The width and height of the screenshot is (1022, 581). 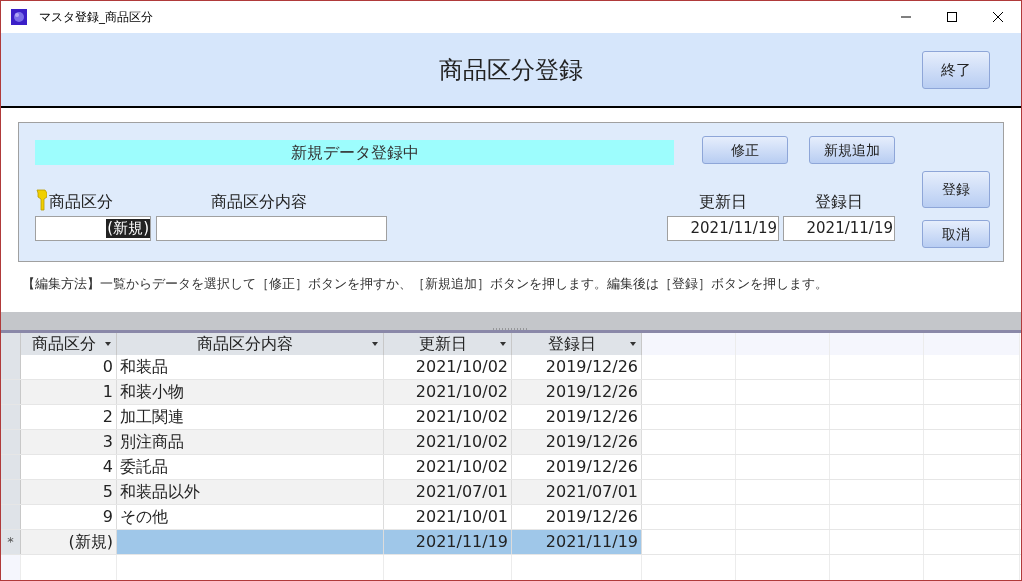 What do you see at coordinates (250, 467) in the screenshot?
I see `table-cell: 委託品` at bounding box center [250, 467].